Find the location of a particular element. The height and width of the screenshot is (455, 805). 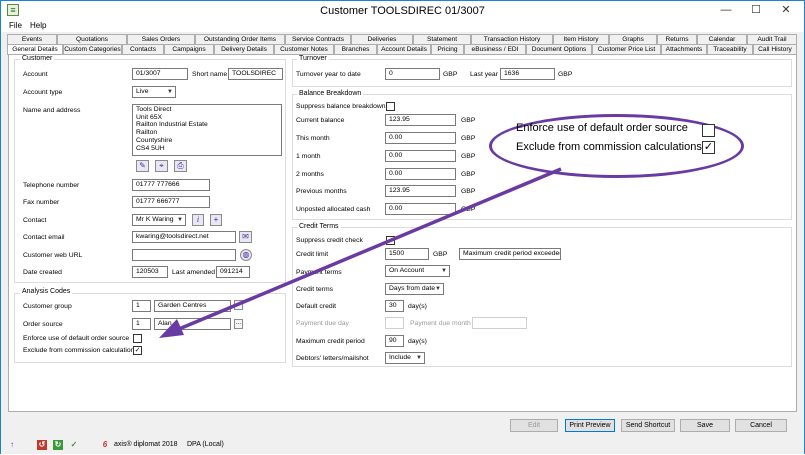

menu-help: Help is located at coordinates (38, 25).